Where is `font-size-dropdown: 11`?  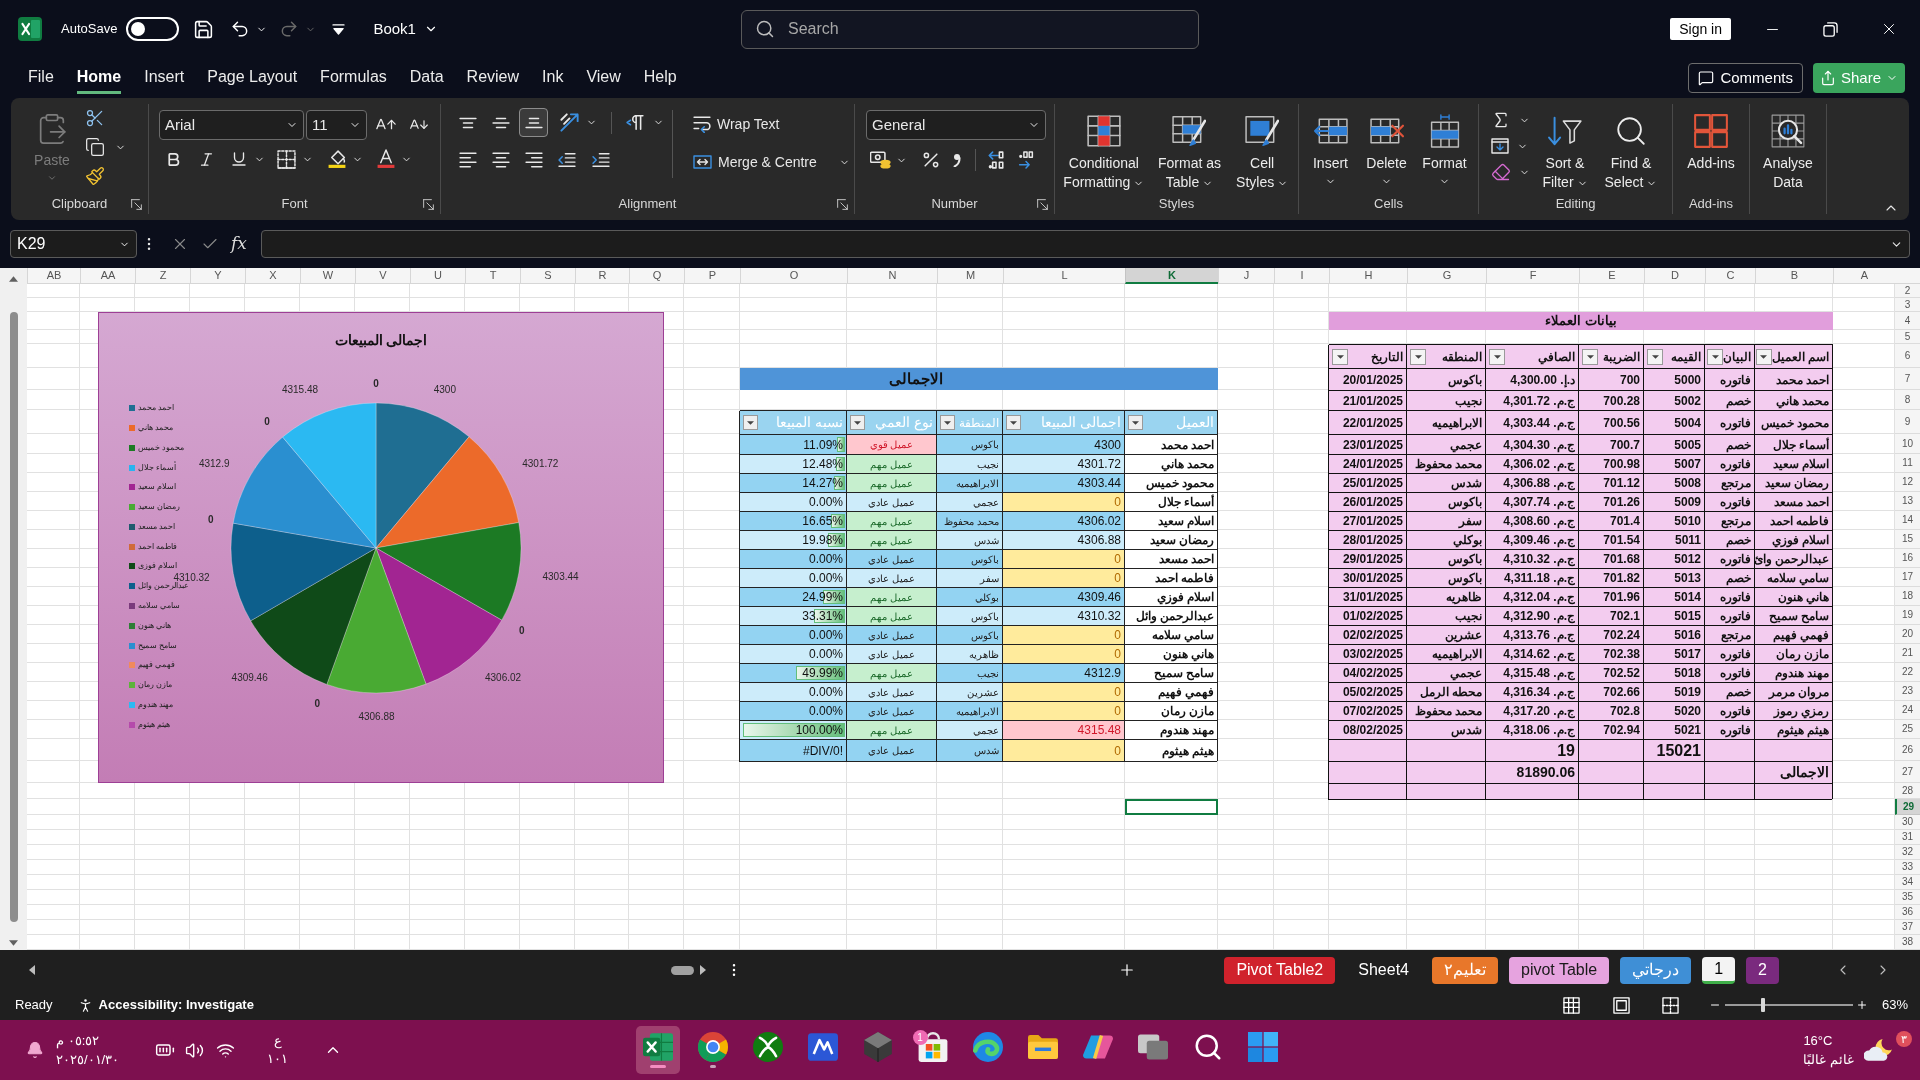
font-size-dropdown: 11 is located at coordinates (336, 125).